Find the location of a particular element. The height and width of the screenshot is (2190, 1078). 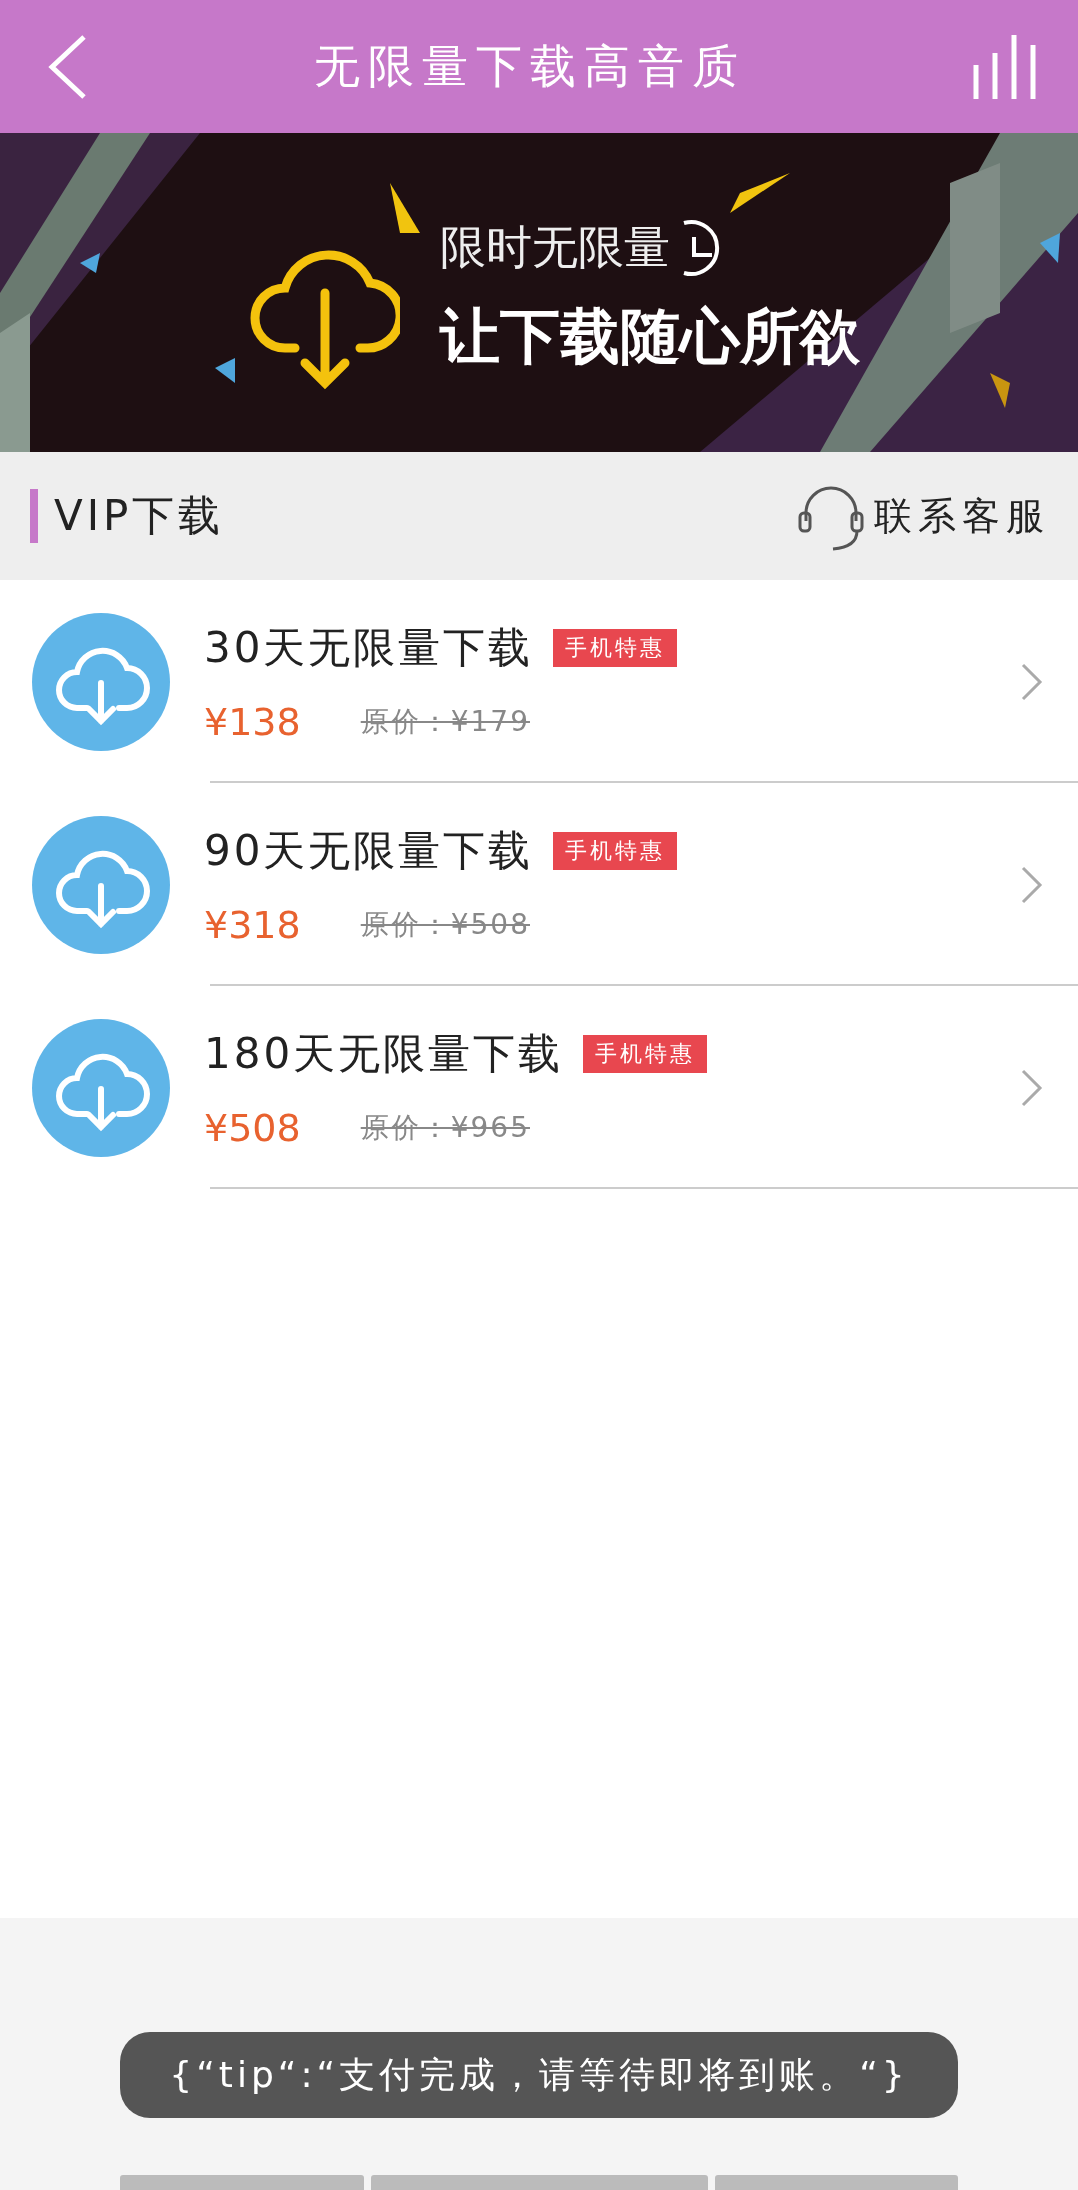

back-button is located at coordinates (68, 66).